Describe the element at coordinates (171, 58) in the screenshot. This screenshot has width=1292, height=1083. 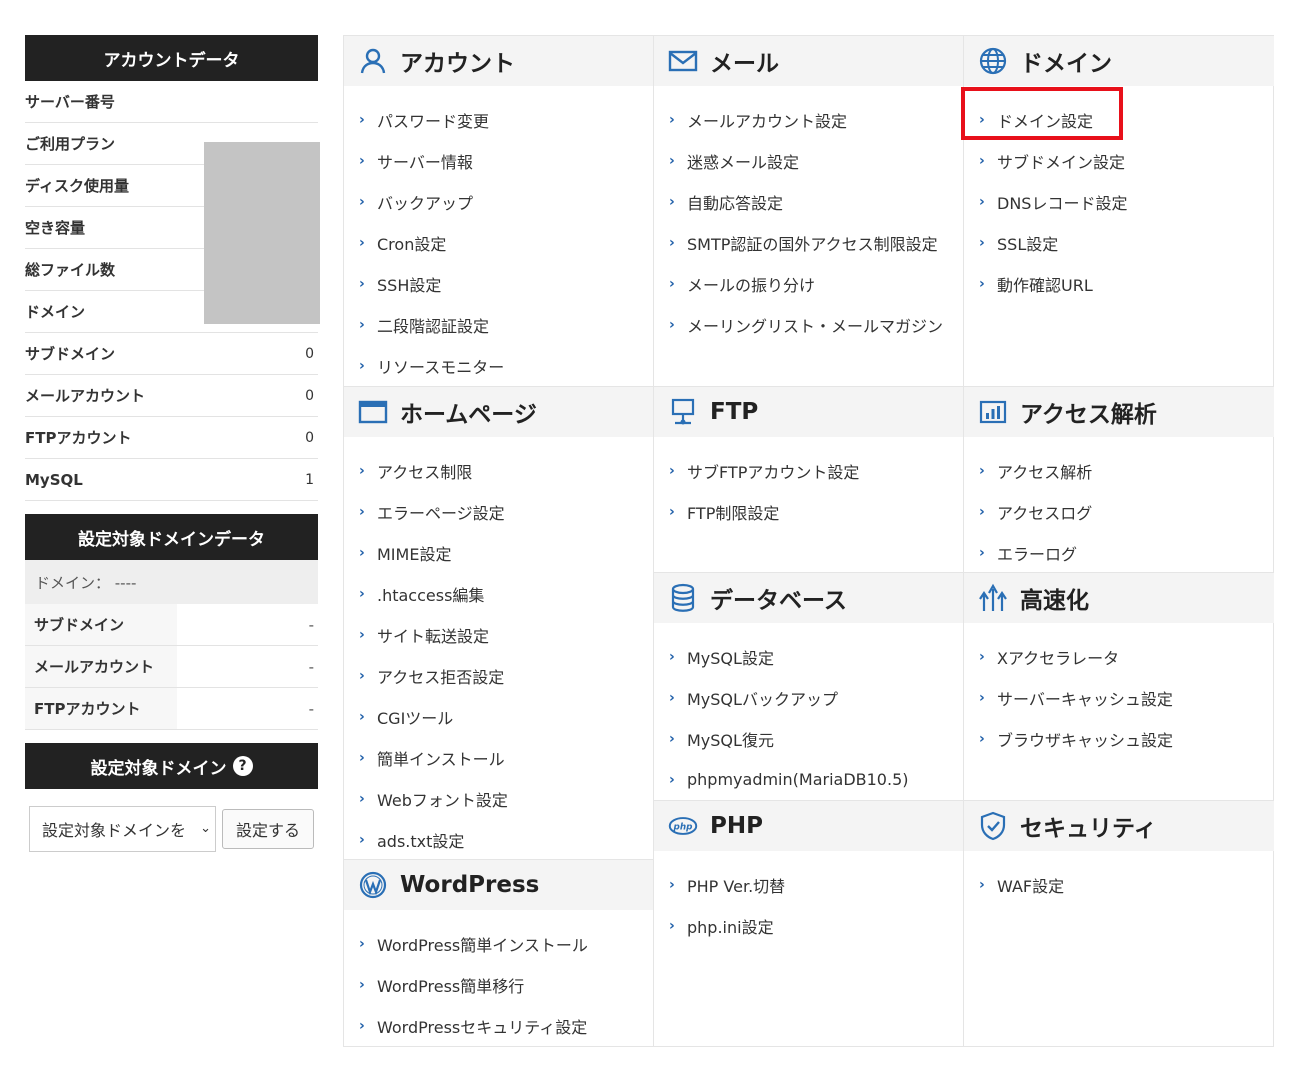
I see `account-data-header: アカウントデータ` at that location.